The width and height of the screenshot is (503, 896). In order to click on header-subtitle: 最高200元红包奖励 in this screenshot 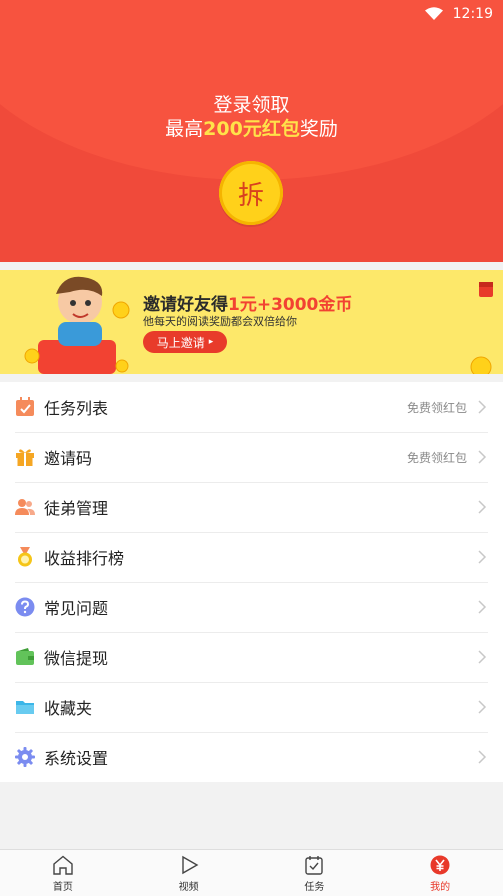, I will do `click(251, 127)`.